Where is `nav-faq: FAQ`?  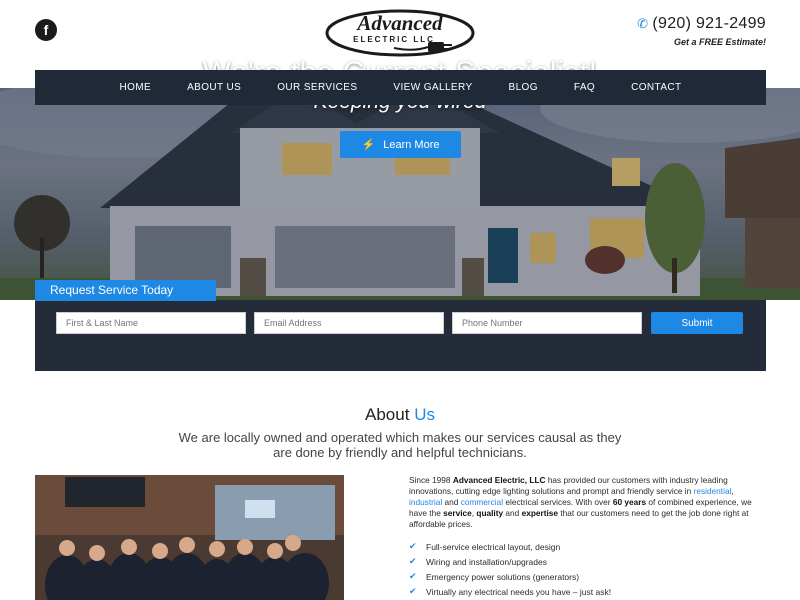 nav-faq: FAQ is located at coordinates (584, 87).